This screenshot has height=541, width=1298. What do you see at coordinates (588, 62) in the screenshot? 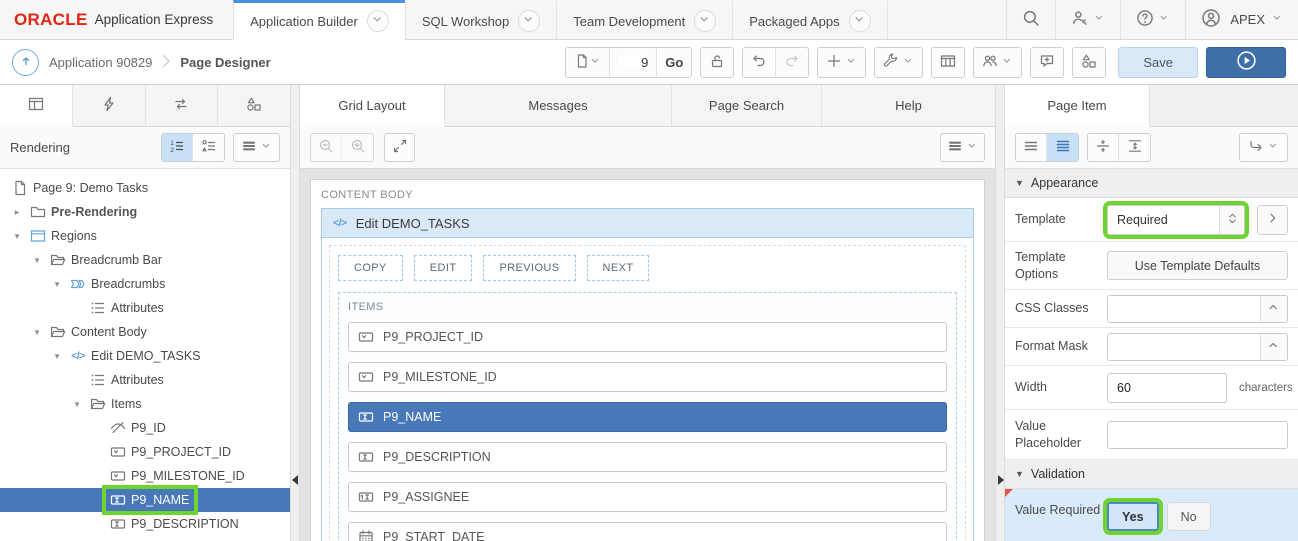
I see `page-selector-button` at bounding box center [588, 62].